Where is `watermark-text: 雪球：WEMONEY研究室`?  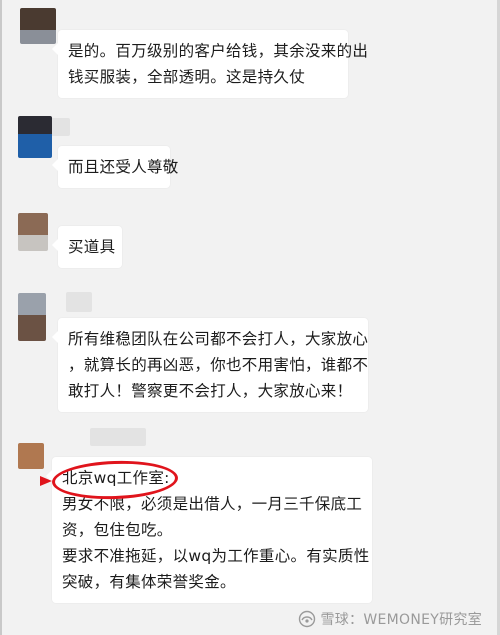
watermark-text: 雪球：WEMONEY研究室 is located at coordinates (401, 620).